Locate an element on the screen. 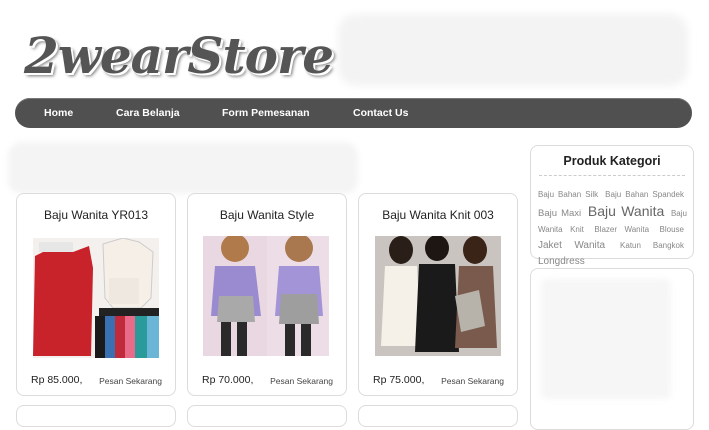 This screenshot has width=709, height=430. tag-link: Katun Bangkok is located at coordinates (652, 245).